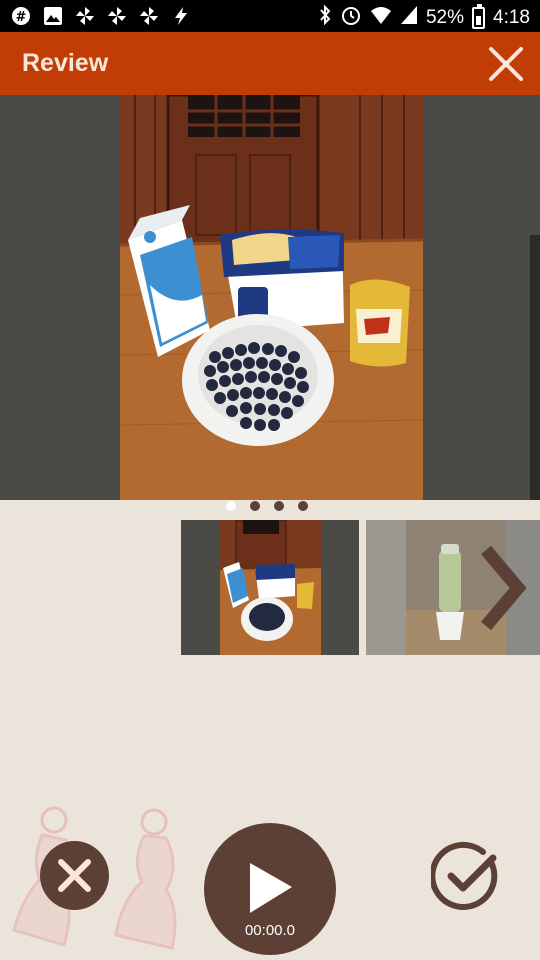 This screenshot has height=960, width=540. What do you see at coordinates (445, 17) in the screenshot?
I see `battery-percent: 52%` at bounding box center [445, 17].